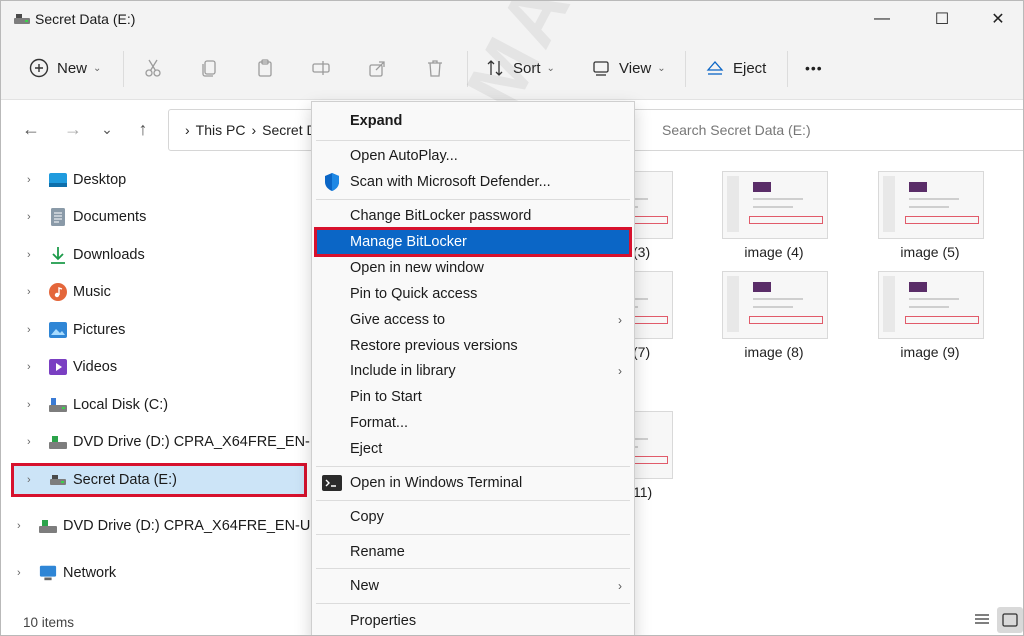  Describe the element at coordinates (520, 68) in the screenshot. I see `sort-button: Sort ⌄` at that location.